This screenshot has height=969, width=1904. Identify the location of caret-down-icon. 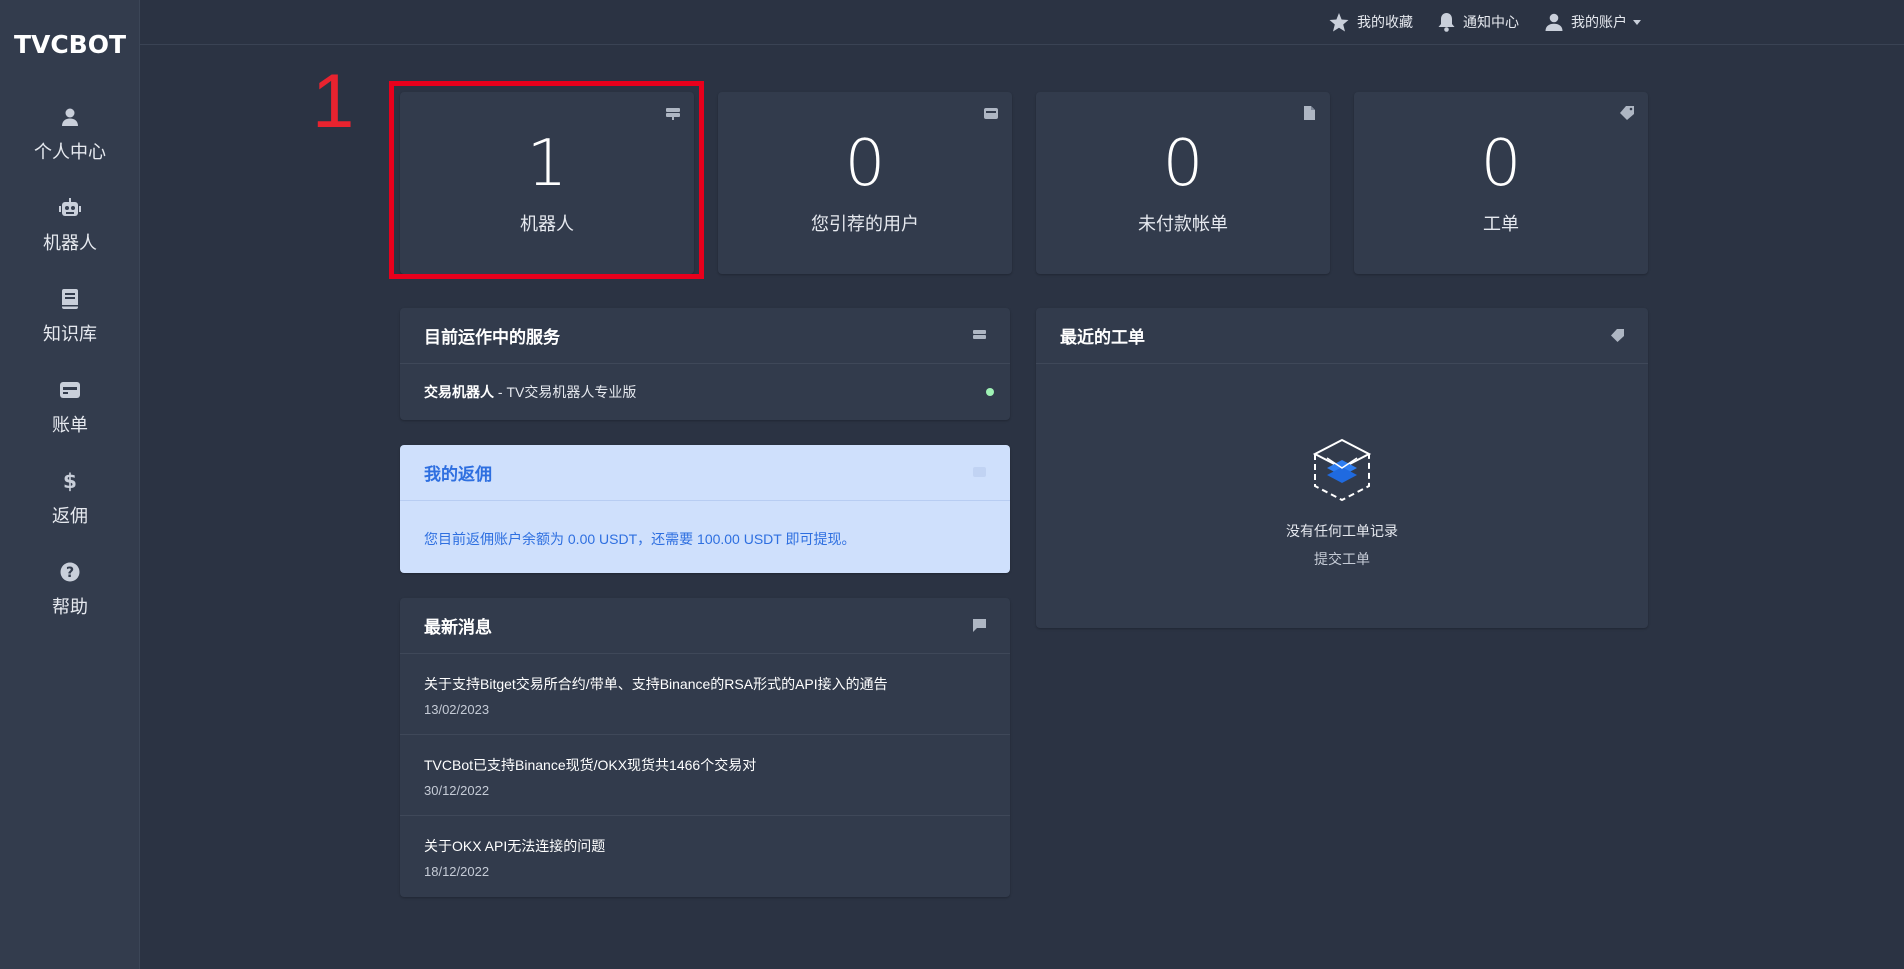
(1637, 22).